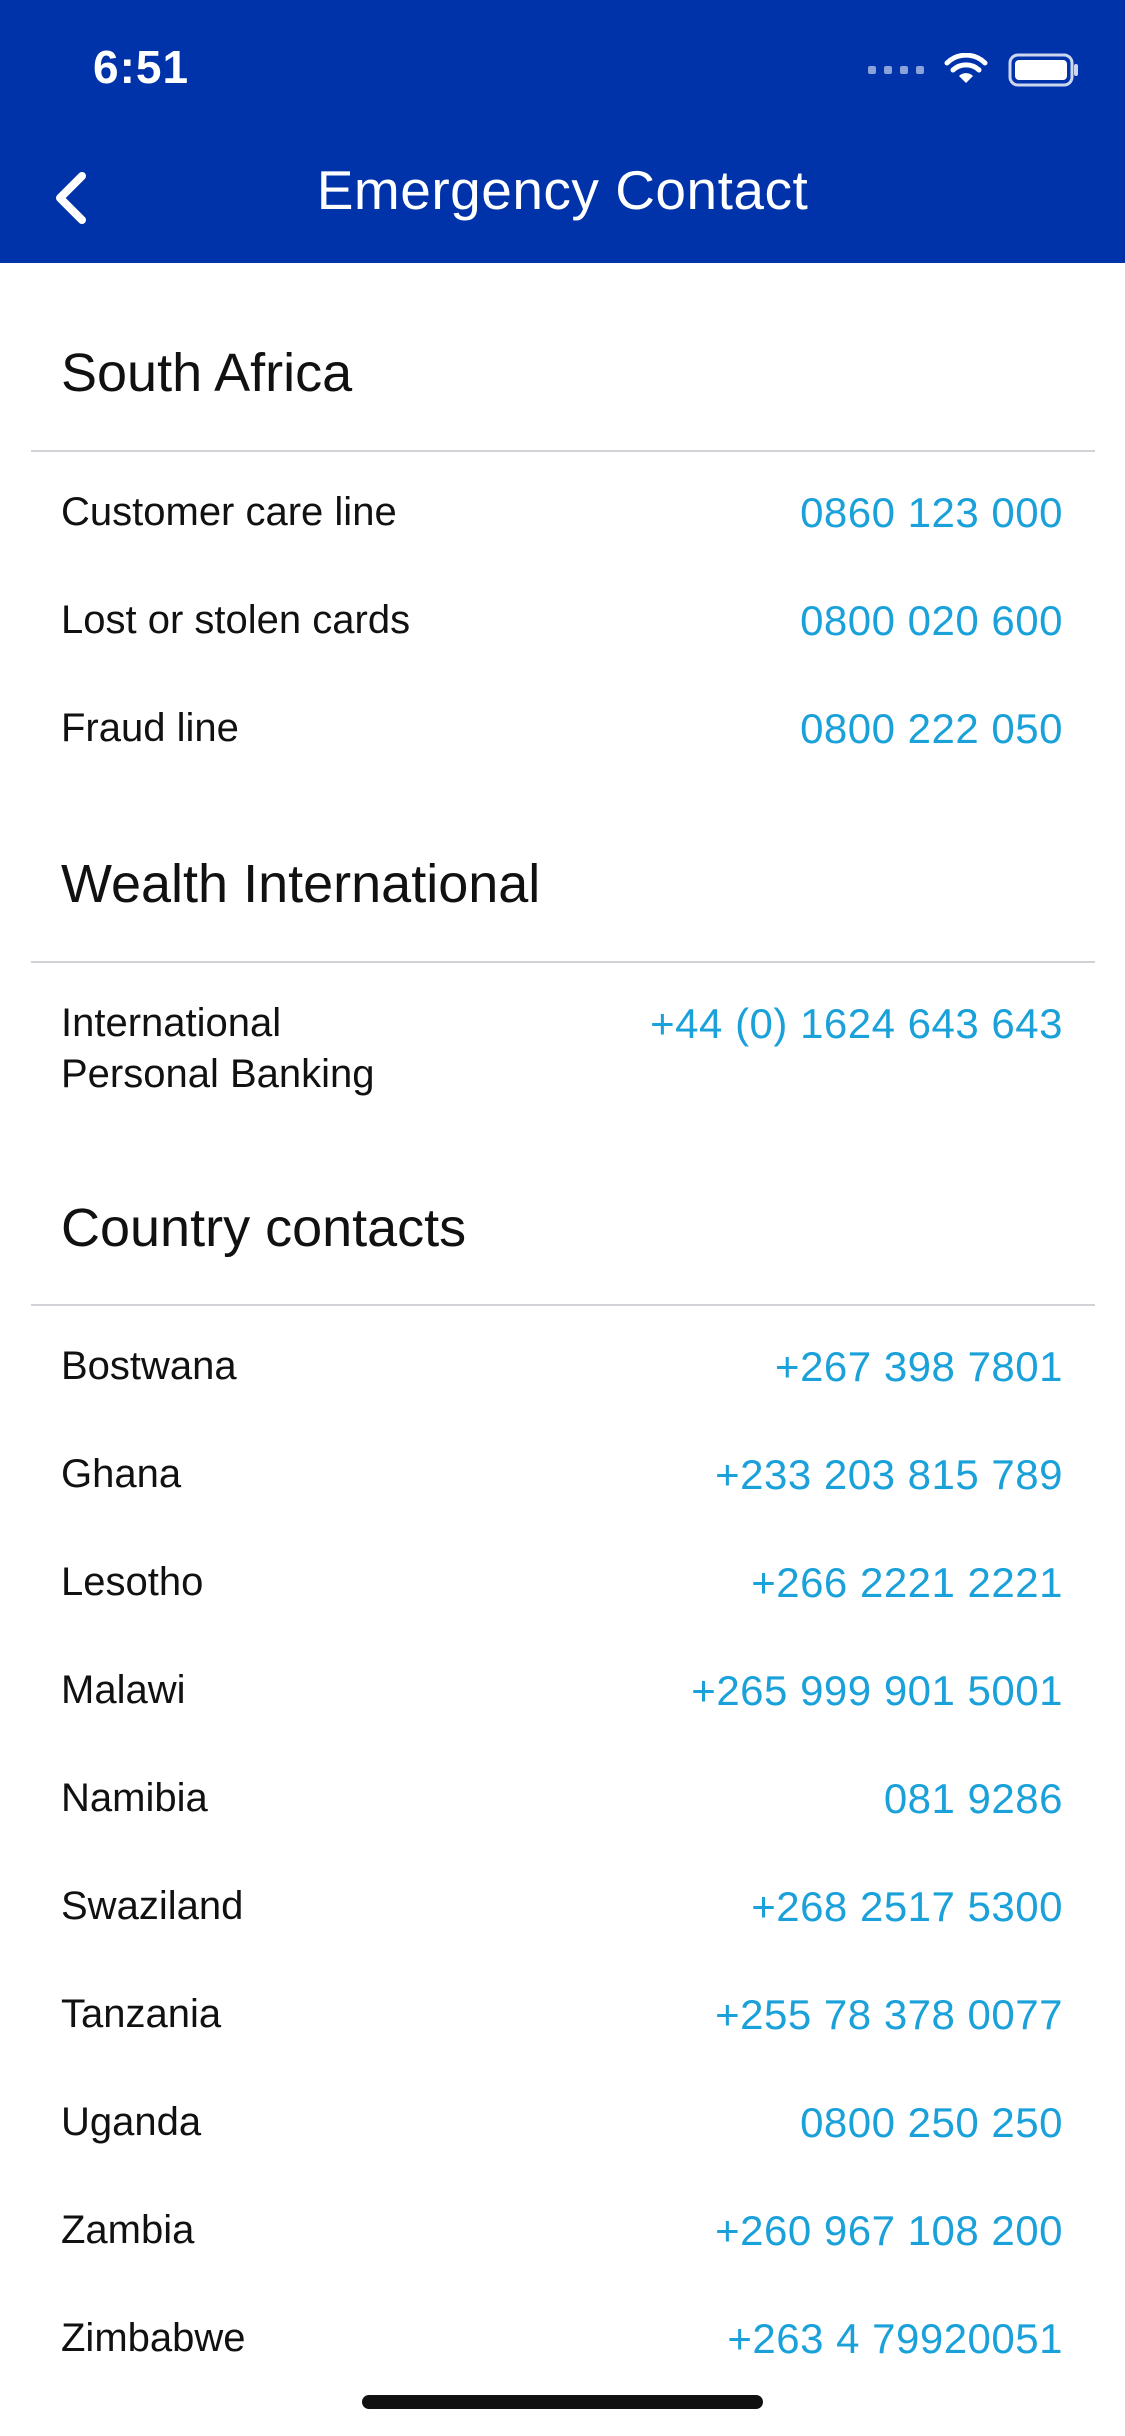  What do you see at coordinates (152, 1906) in the screenshot?
I see `country-label: Swaziland` at bounding box center [152, 1906].